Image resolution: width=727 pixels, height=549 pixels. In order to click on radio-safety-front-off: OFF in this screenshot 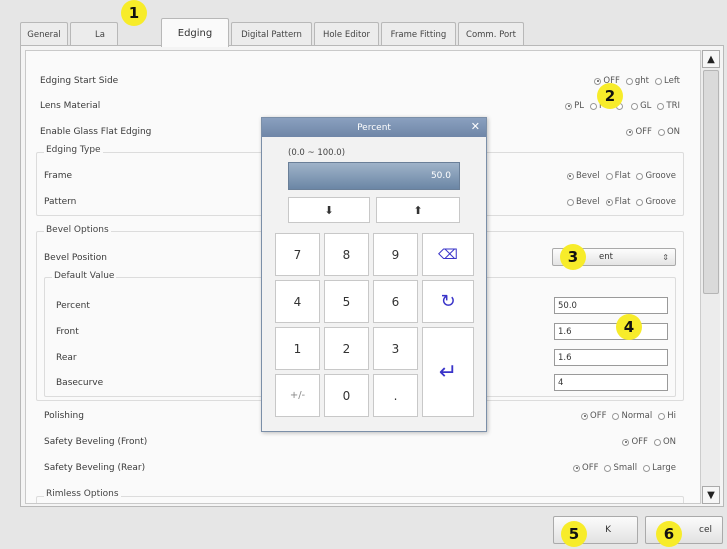, I will do `click(635, 442)`.